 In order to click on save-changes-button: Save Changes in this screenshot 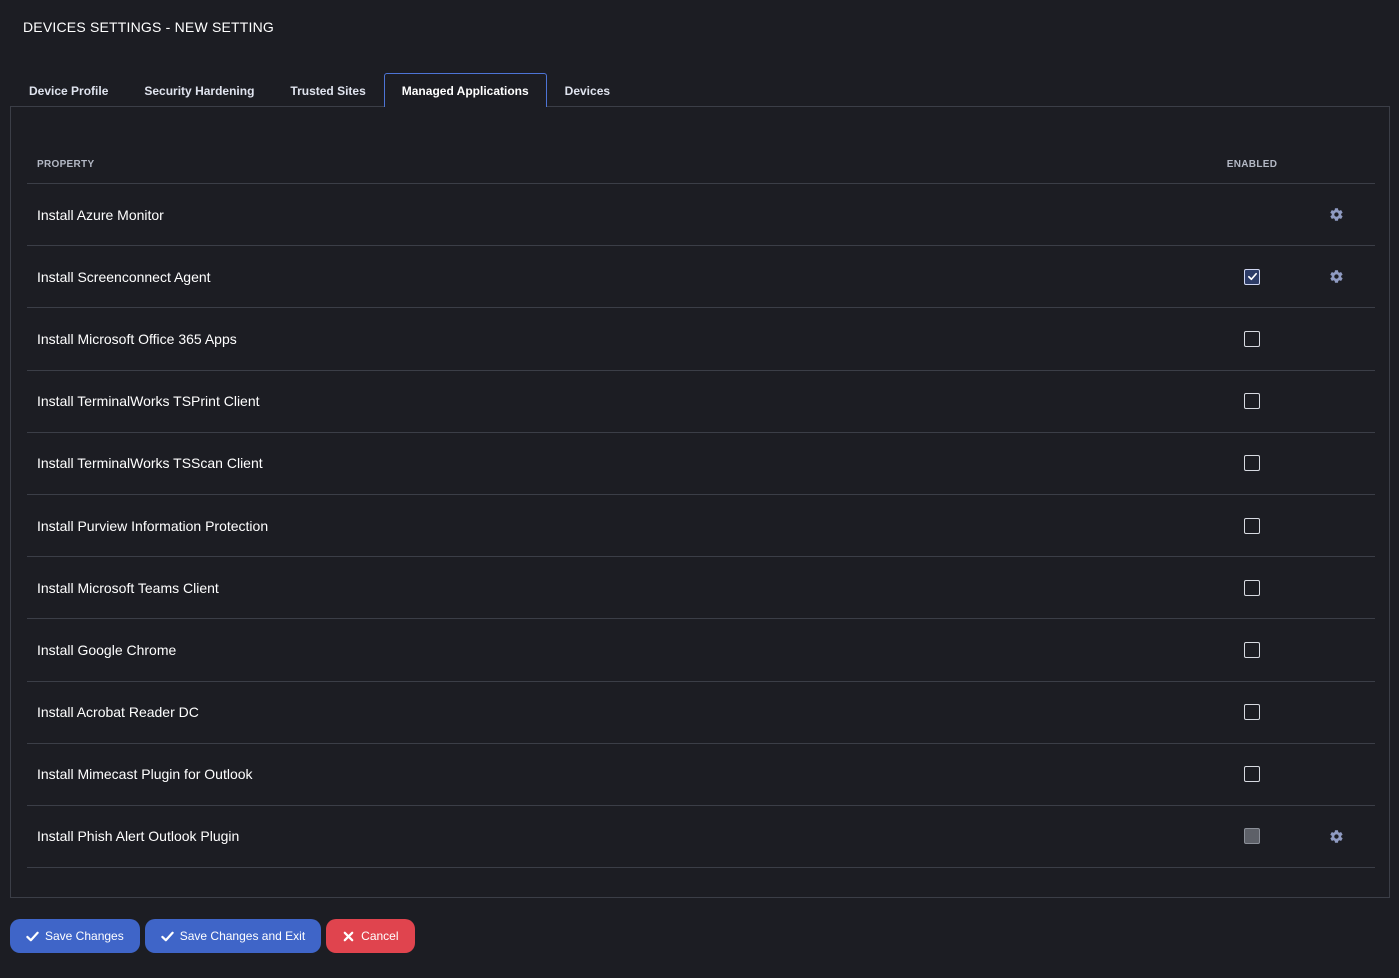, I will do `click(75, 936)`.